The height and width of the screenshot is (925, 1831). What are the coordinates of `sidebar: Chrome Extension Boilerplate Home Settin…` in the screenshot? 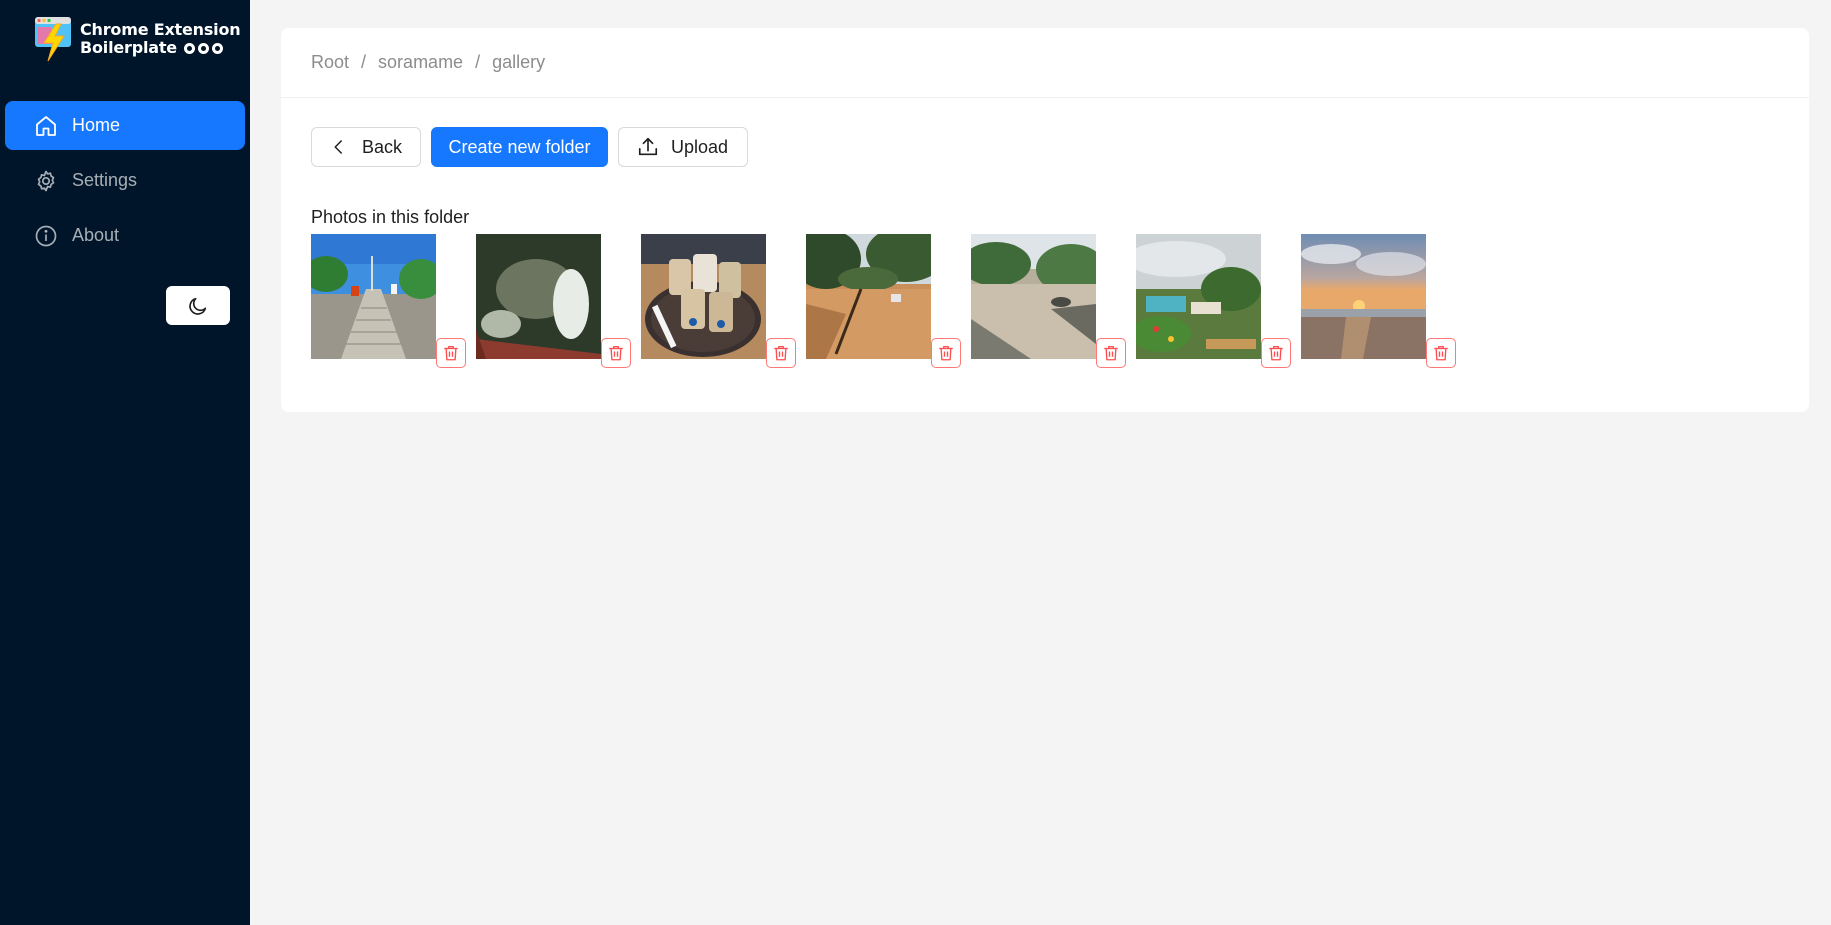 It's located at (125, 462).